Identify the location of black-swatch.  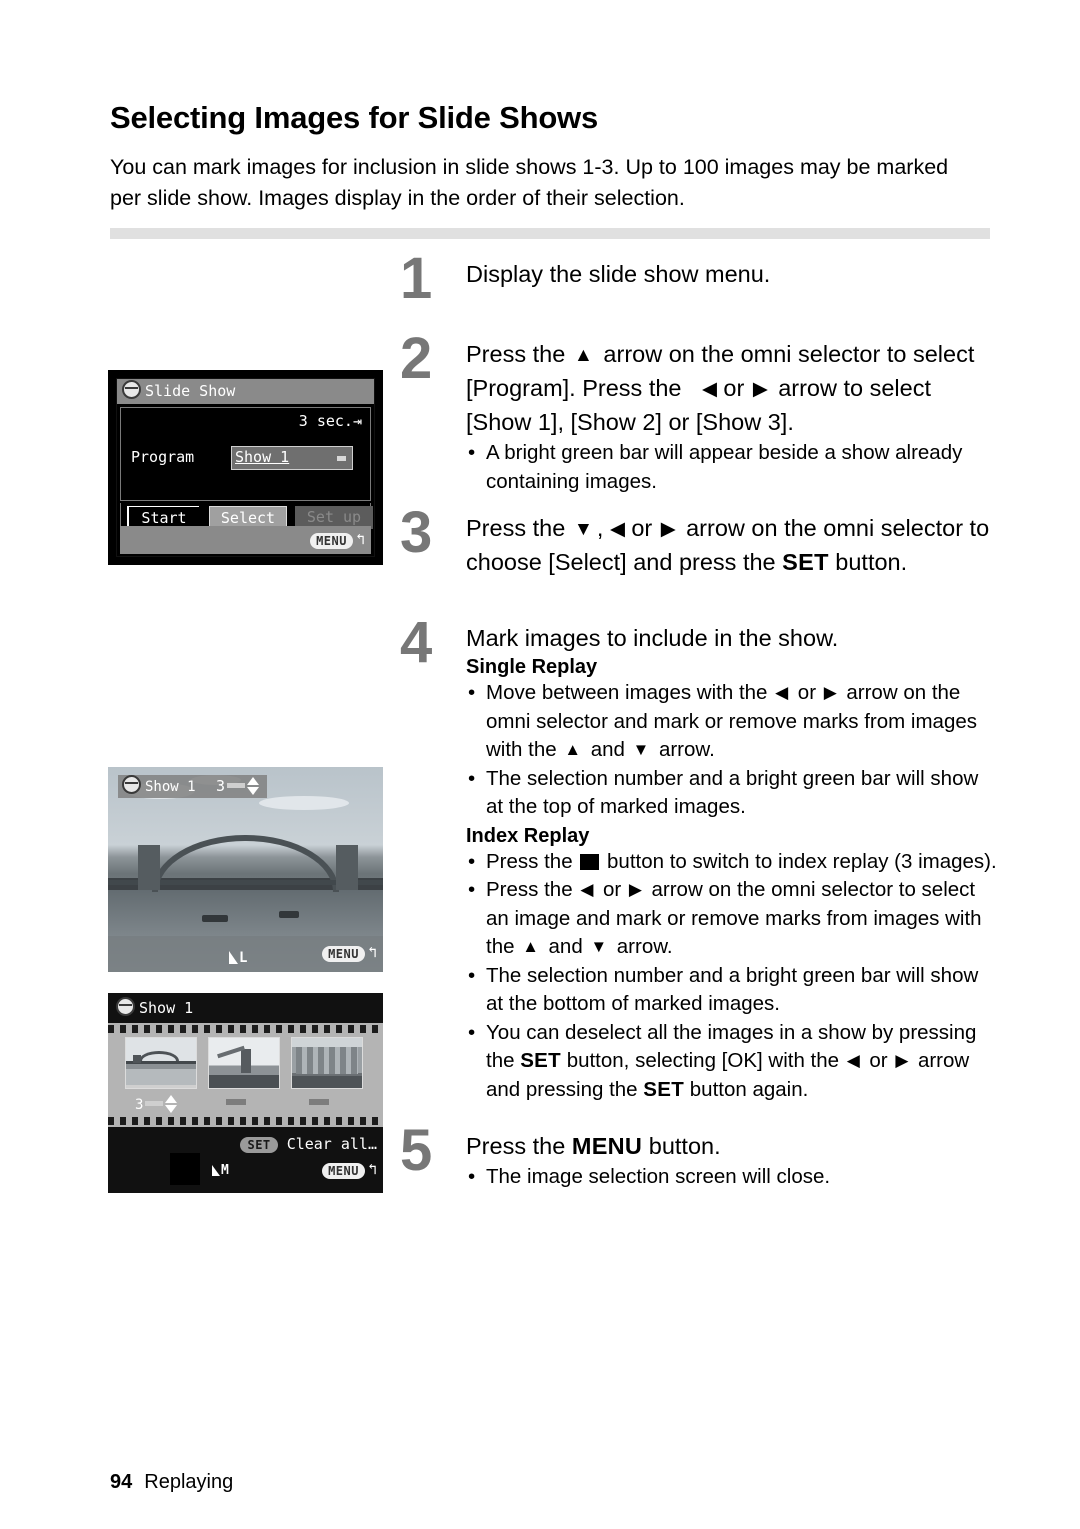
(185, 1169).